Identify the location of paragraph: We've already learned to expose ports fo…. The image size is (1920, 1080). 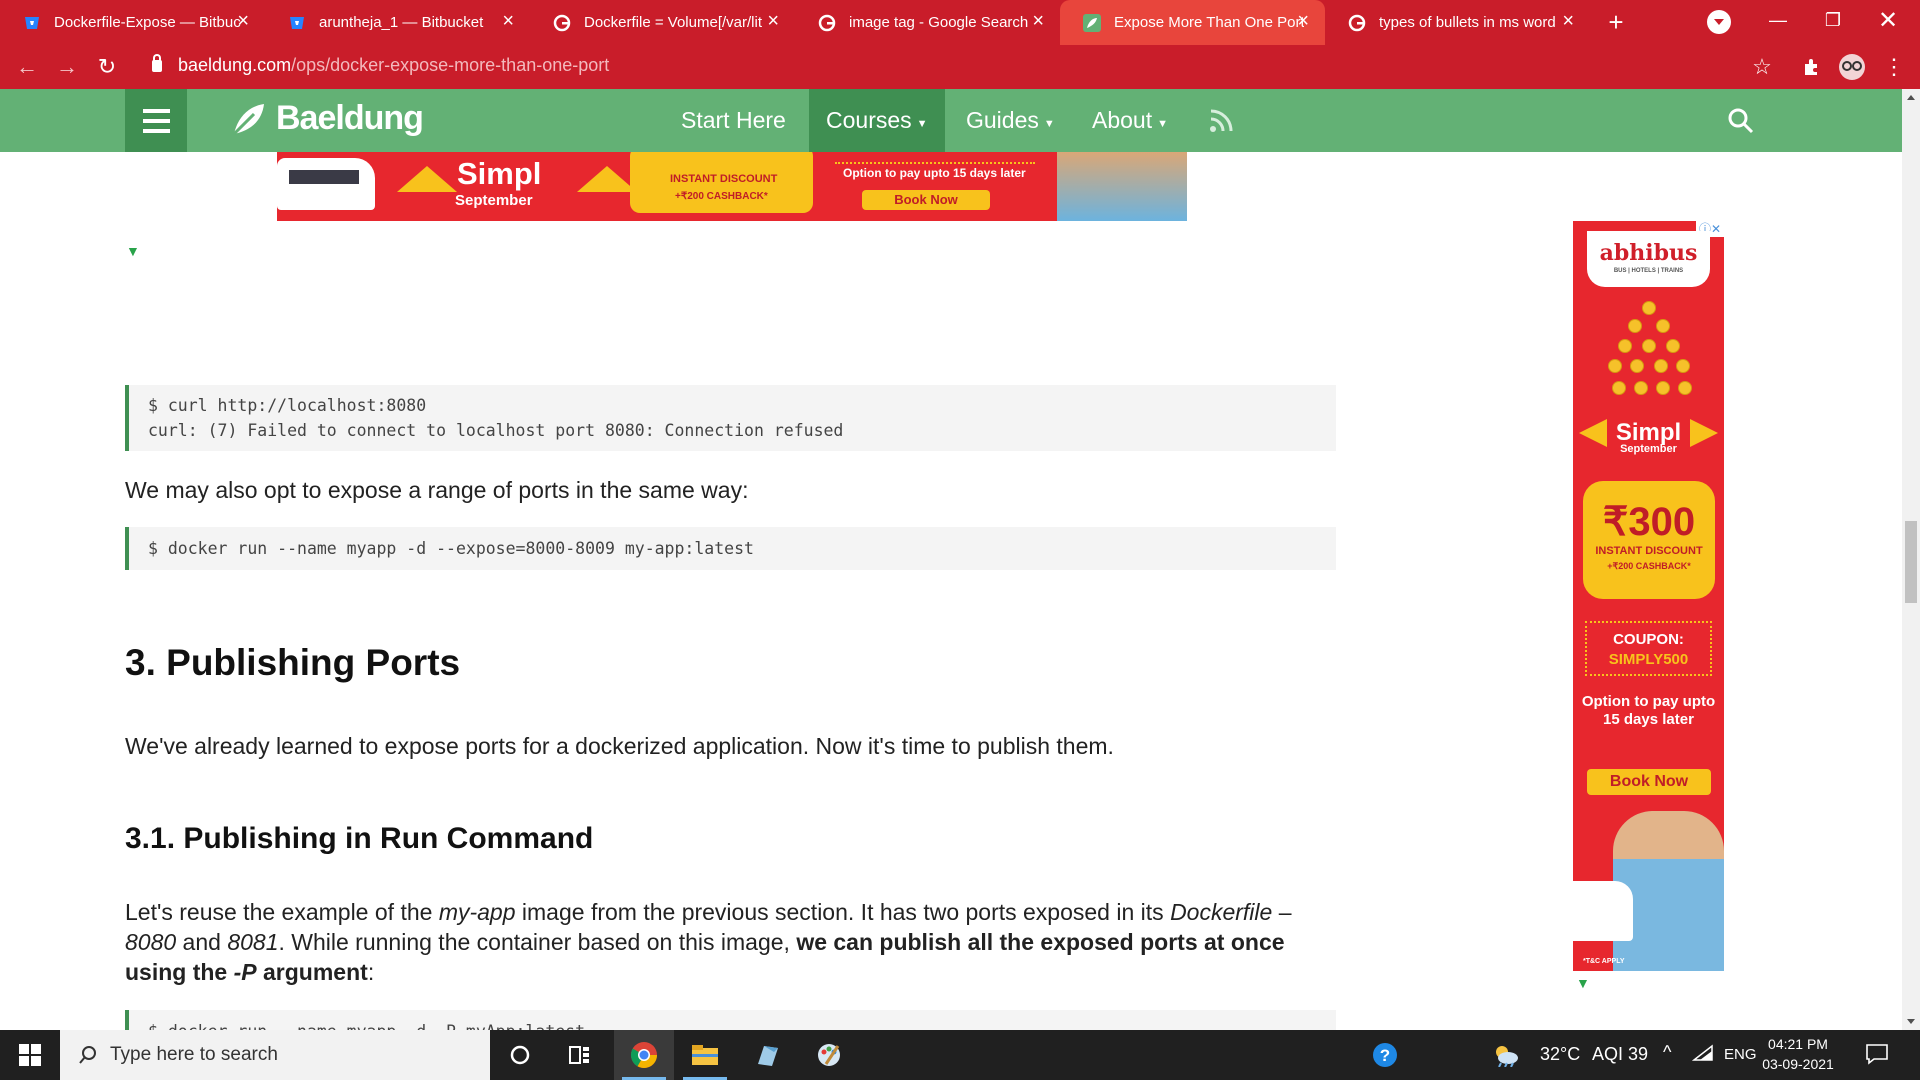
(619, 746).